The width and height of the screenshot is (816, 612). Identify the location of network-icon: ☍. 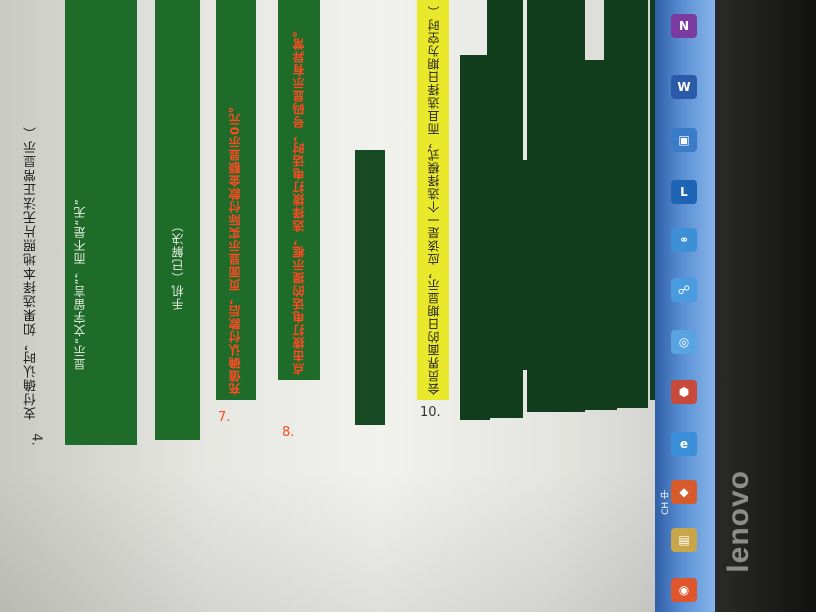
(684, 290).